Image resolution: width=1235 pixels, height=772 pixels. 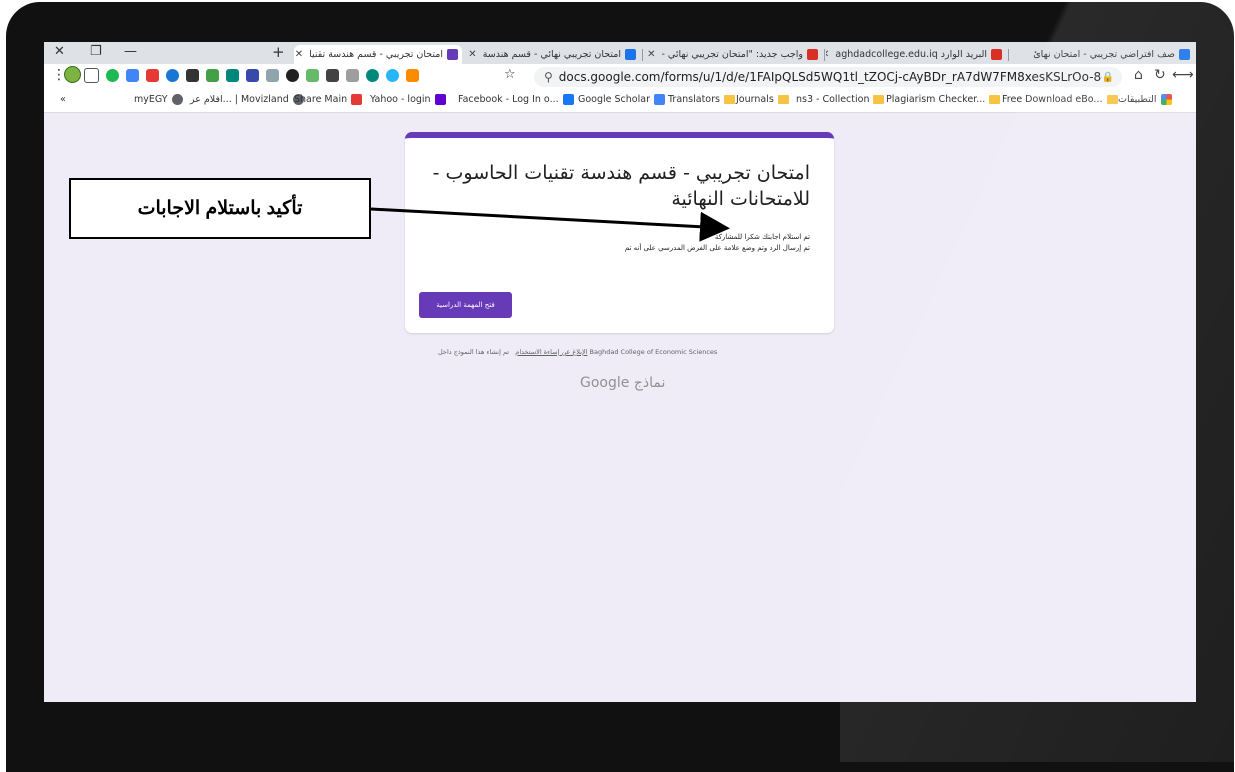 I want to click on translate-icon, so click(x=252, y=75).